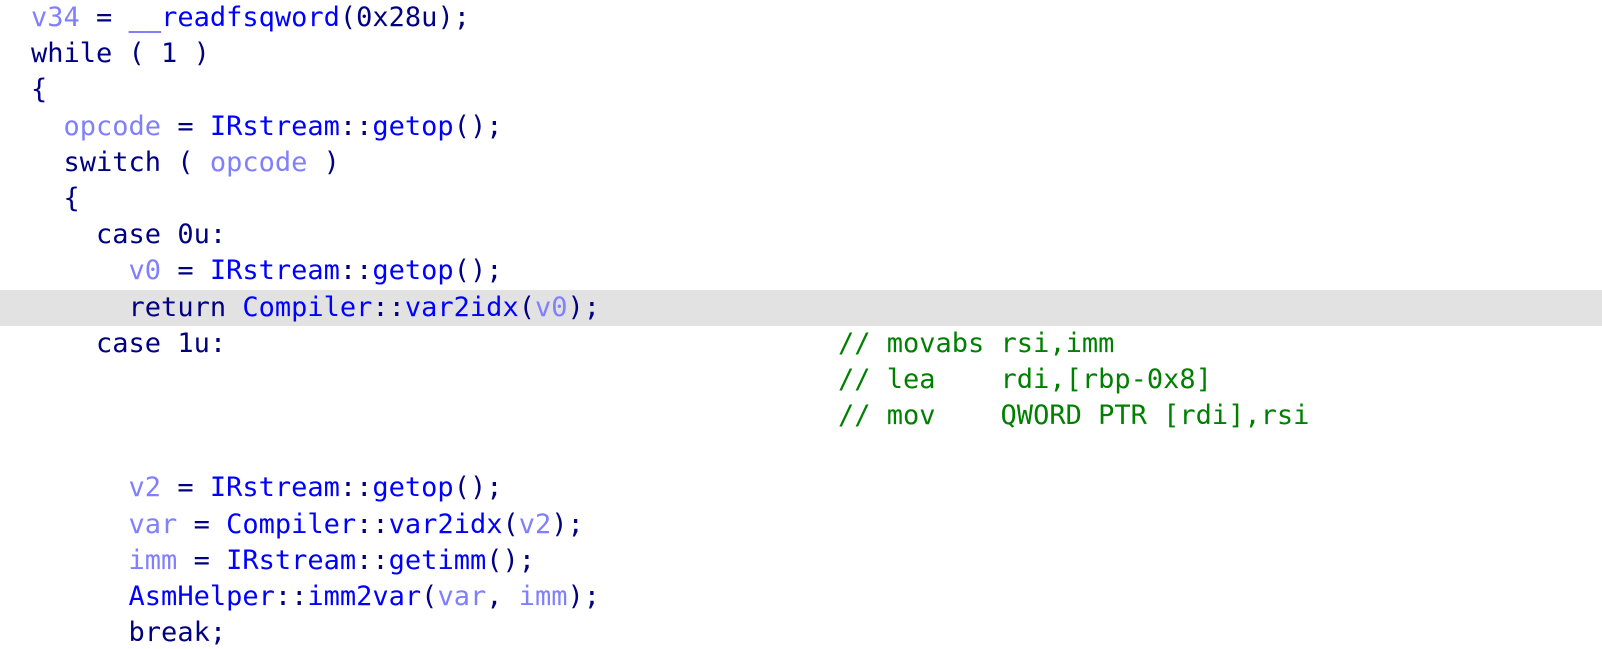 This screenshot has width=1602, height=649. What do you see at coordinates (55, 17) in the screenshot?
I see `code-token-var: v34` at bounding box center [55, 17].